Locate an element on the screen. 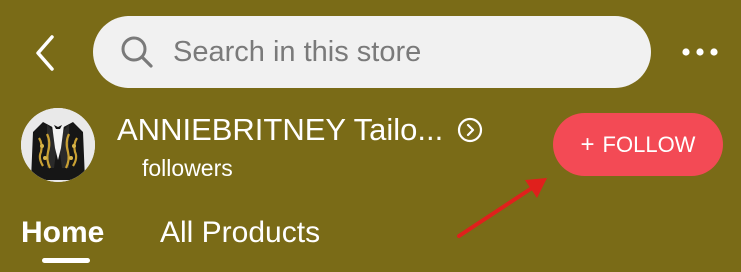  back-chevron-icon is located at coordinates (45, 53).